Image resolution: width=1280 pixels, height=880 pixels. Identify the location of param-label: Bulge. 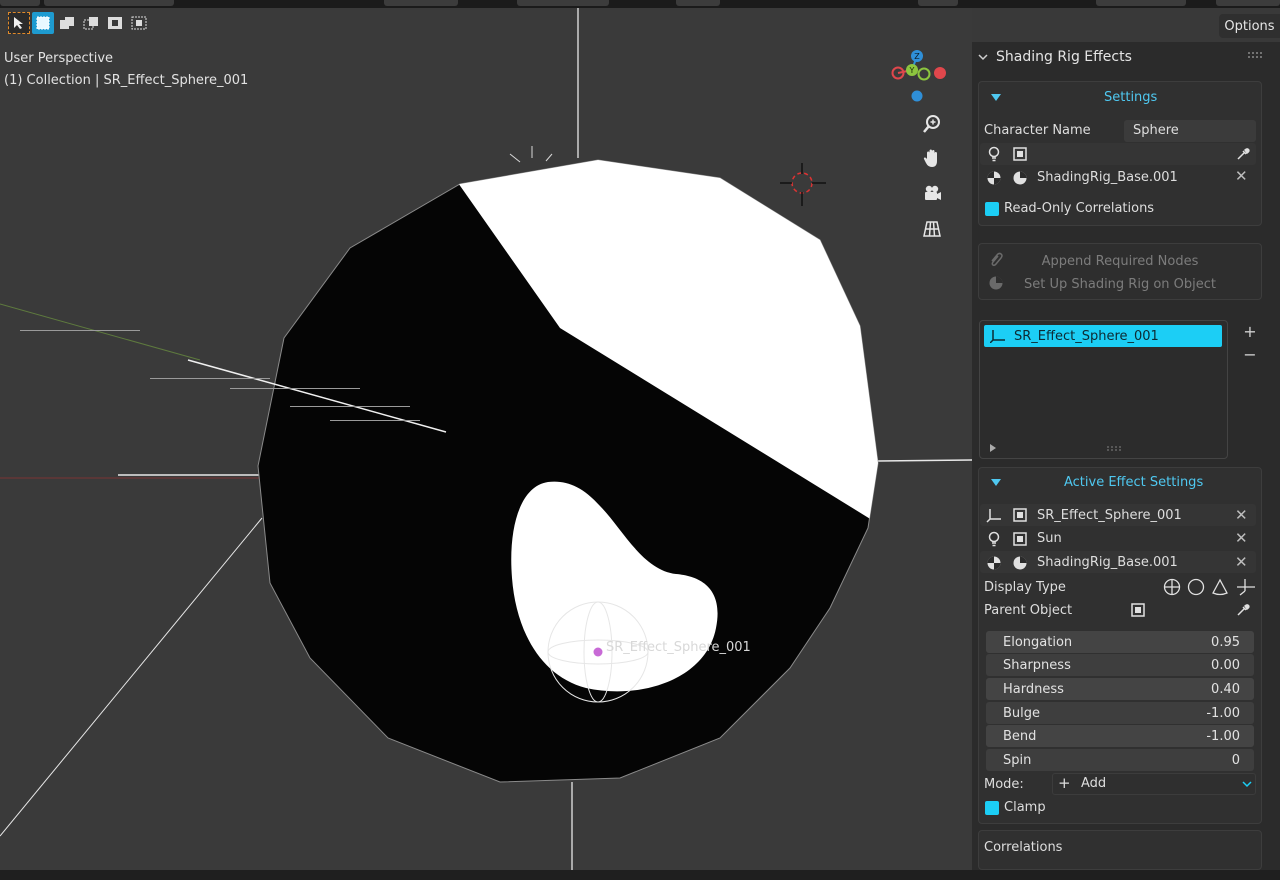
(1022, 713).